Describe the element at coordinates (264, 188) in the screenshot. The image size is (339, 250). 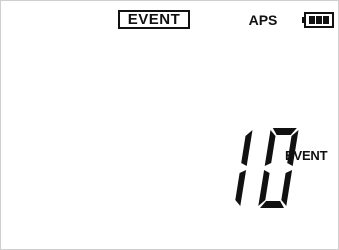
I see `digit-segment-e` at that location.